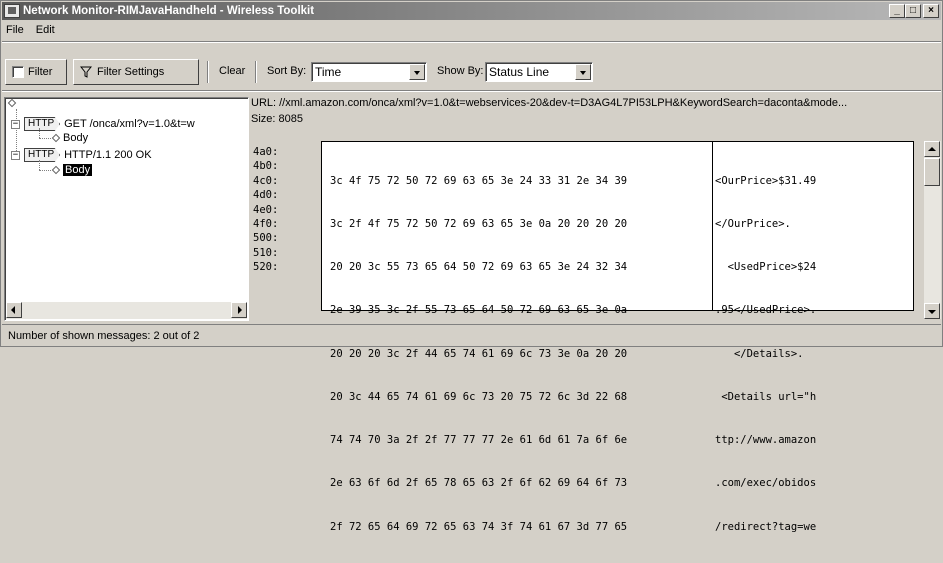 This screenshot has width=943, height=563. I want to click on ascii-row: .95</UsedPrice>., so click(766, 310).